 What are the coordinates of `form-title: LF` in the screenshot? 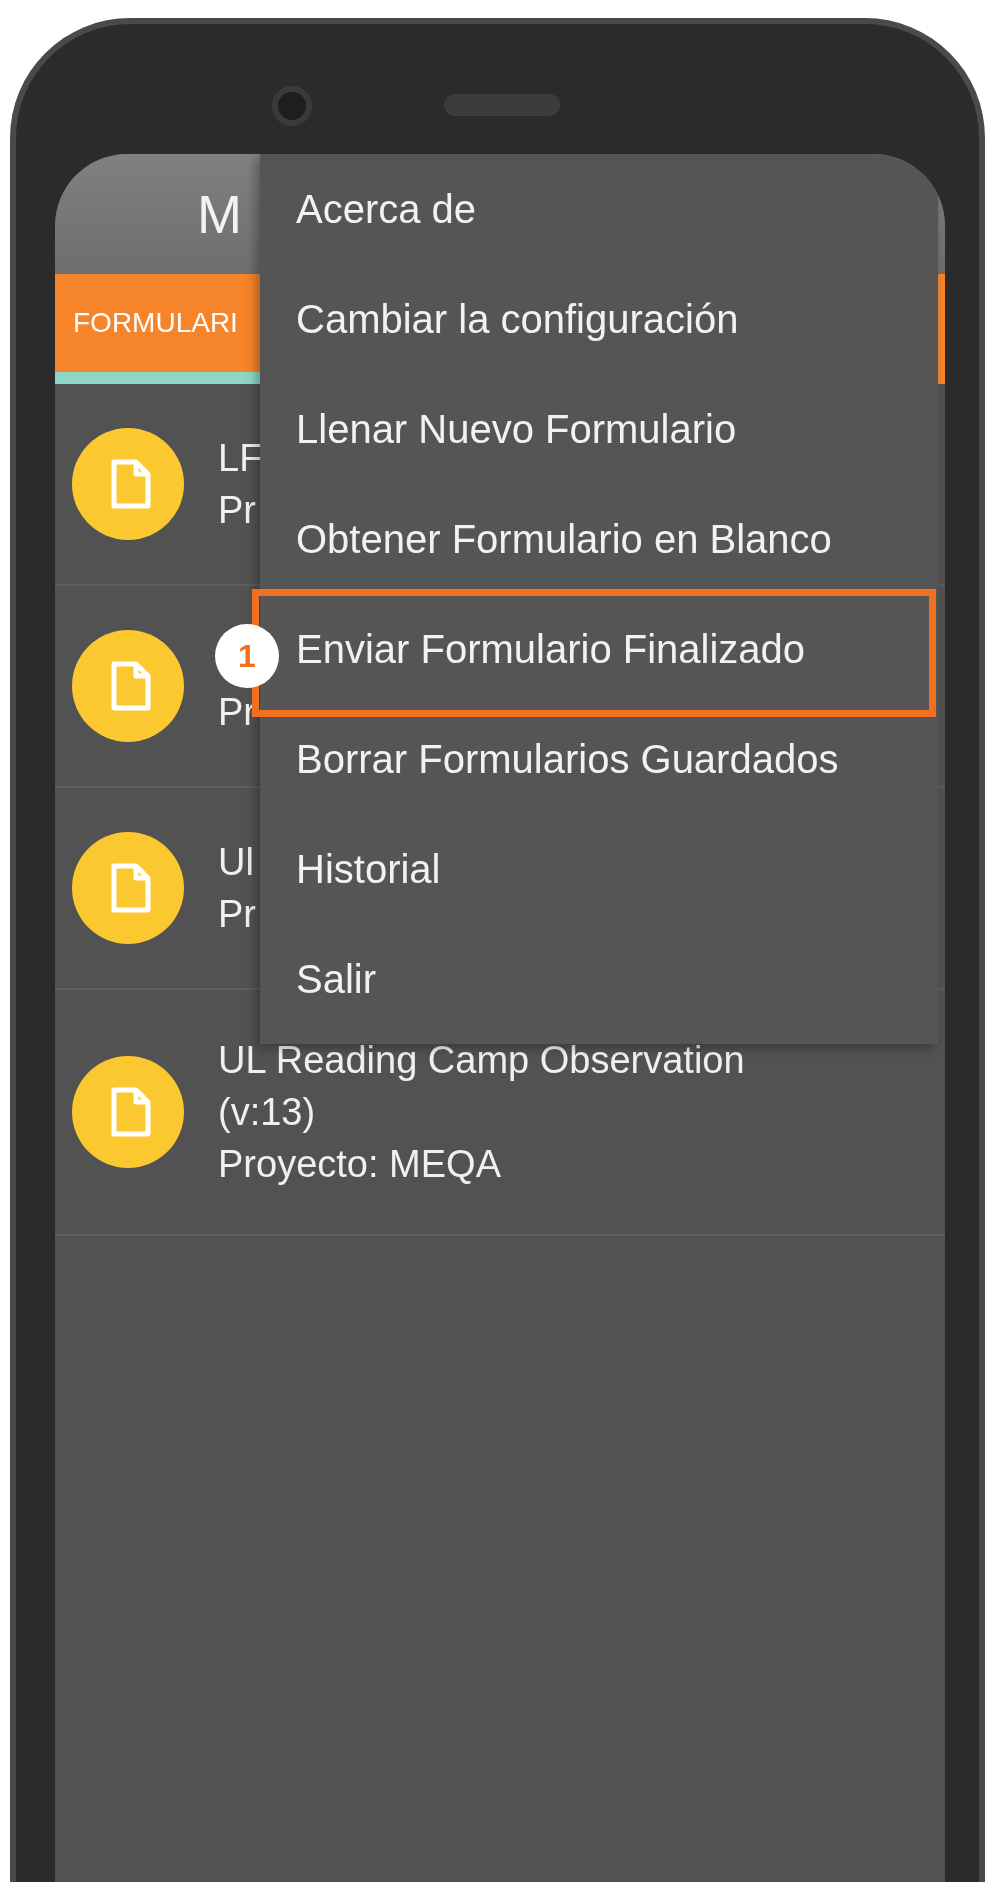 It's located at (240, 458).